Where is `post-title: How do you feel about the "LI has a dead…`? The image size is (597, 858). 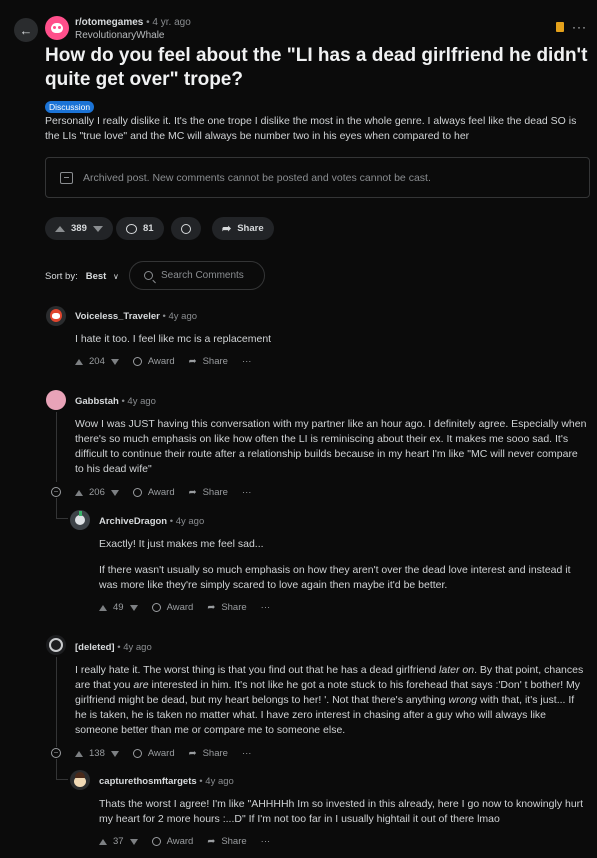 post-title: How do you feel about the "LI has a dead… is located at coordinates (316, 67).